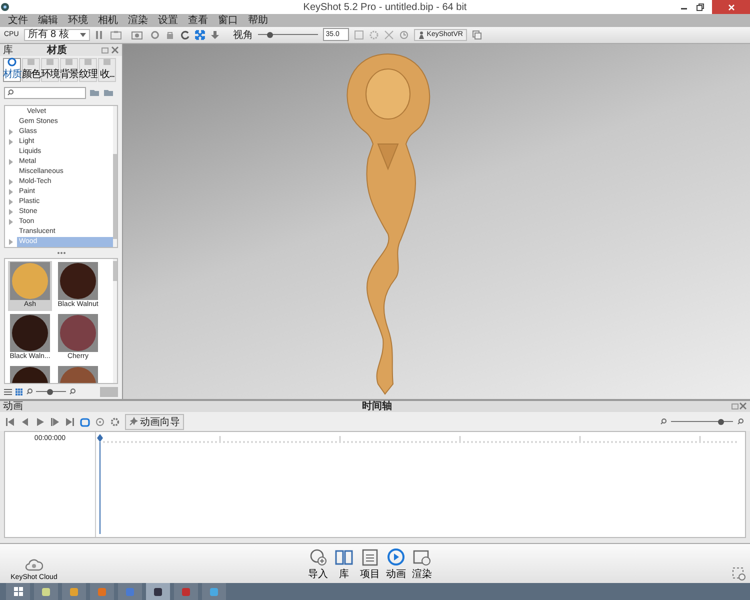 This screenshot has width=750, height=600. Describe the element at coordinates (49, 20) in the screenshot. I see `menu-item: 编辑` at that location.